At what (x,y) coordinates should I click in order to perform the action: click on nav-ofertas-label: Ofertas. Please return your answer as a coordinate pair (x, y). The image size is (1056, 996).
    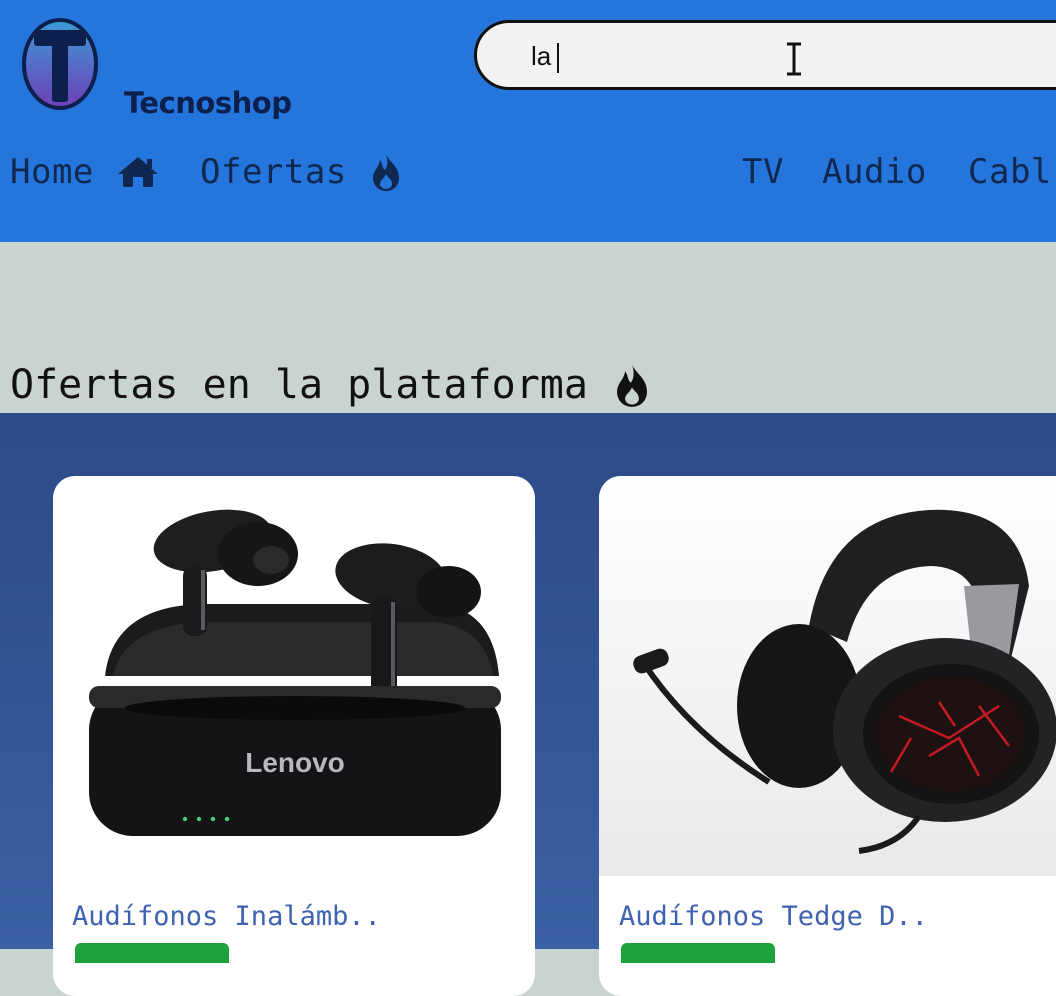
    Looking at the image, I should click on (273, 172).